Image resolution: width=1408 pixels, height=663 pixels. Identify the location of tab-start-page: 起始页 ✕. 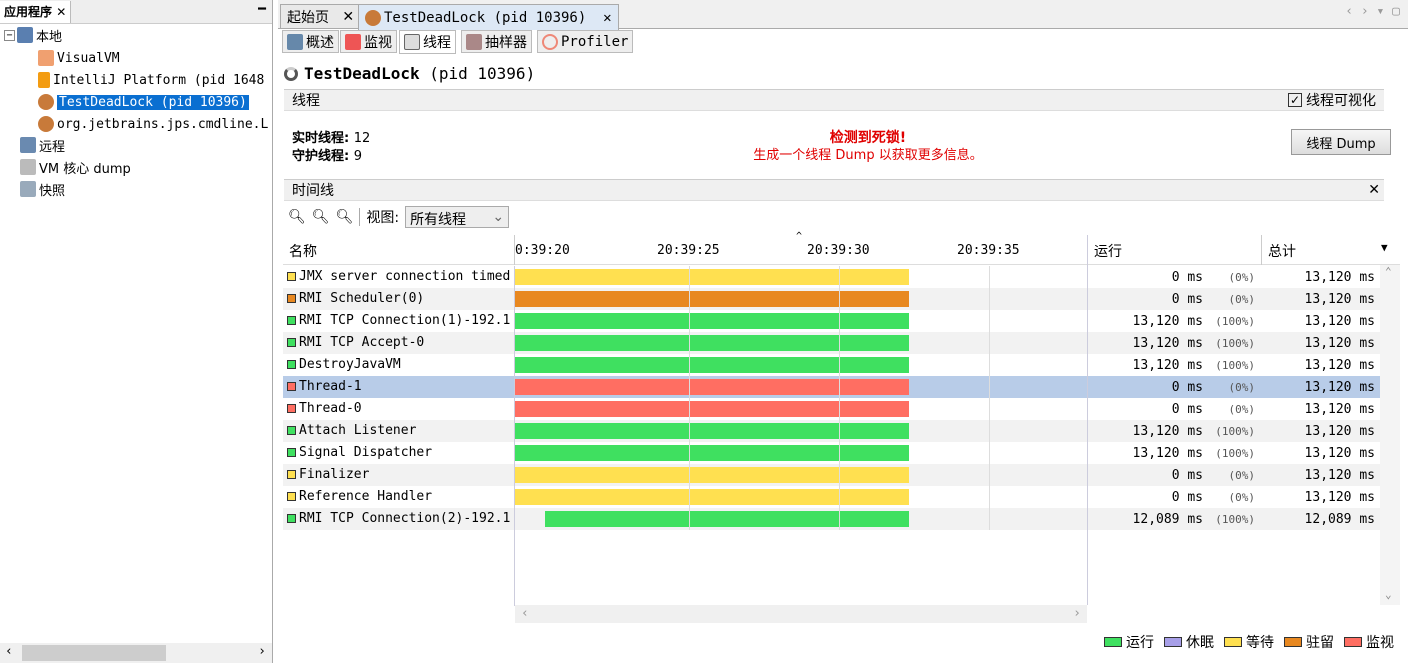
(321, 16).